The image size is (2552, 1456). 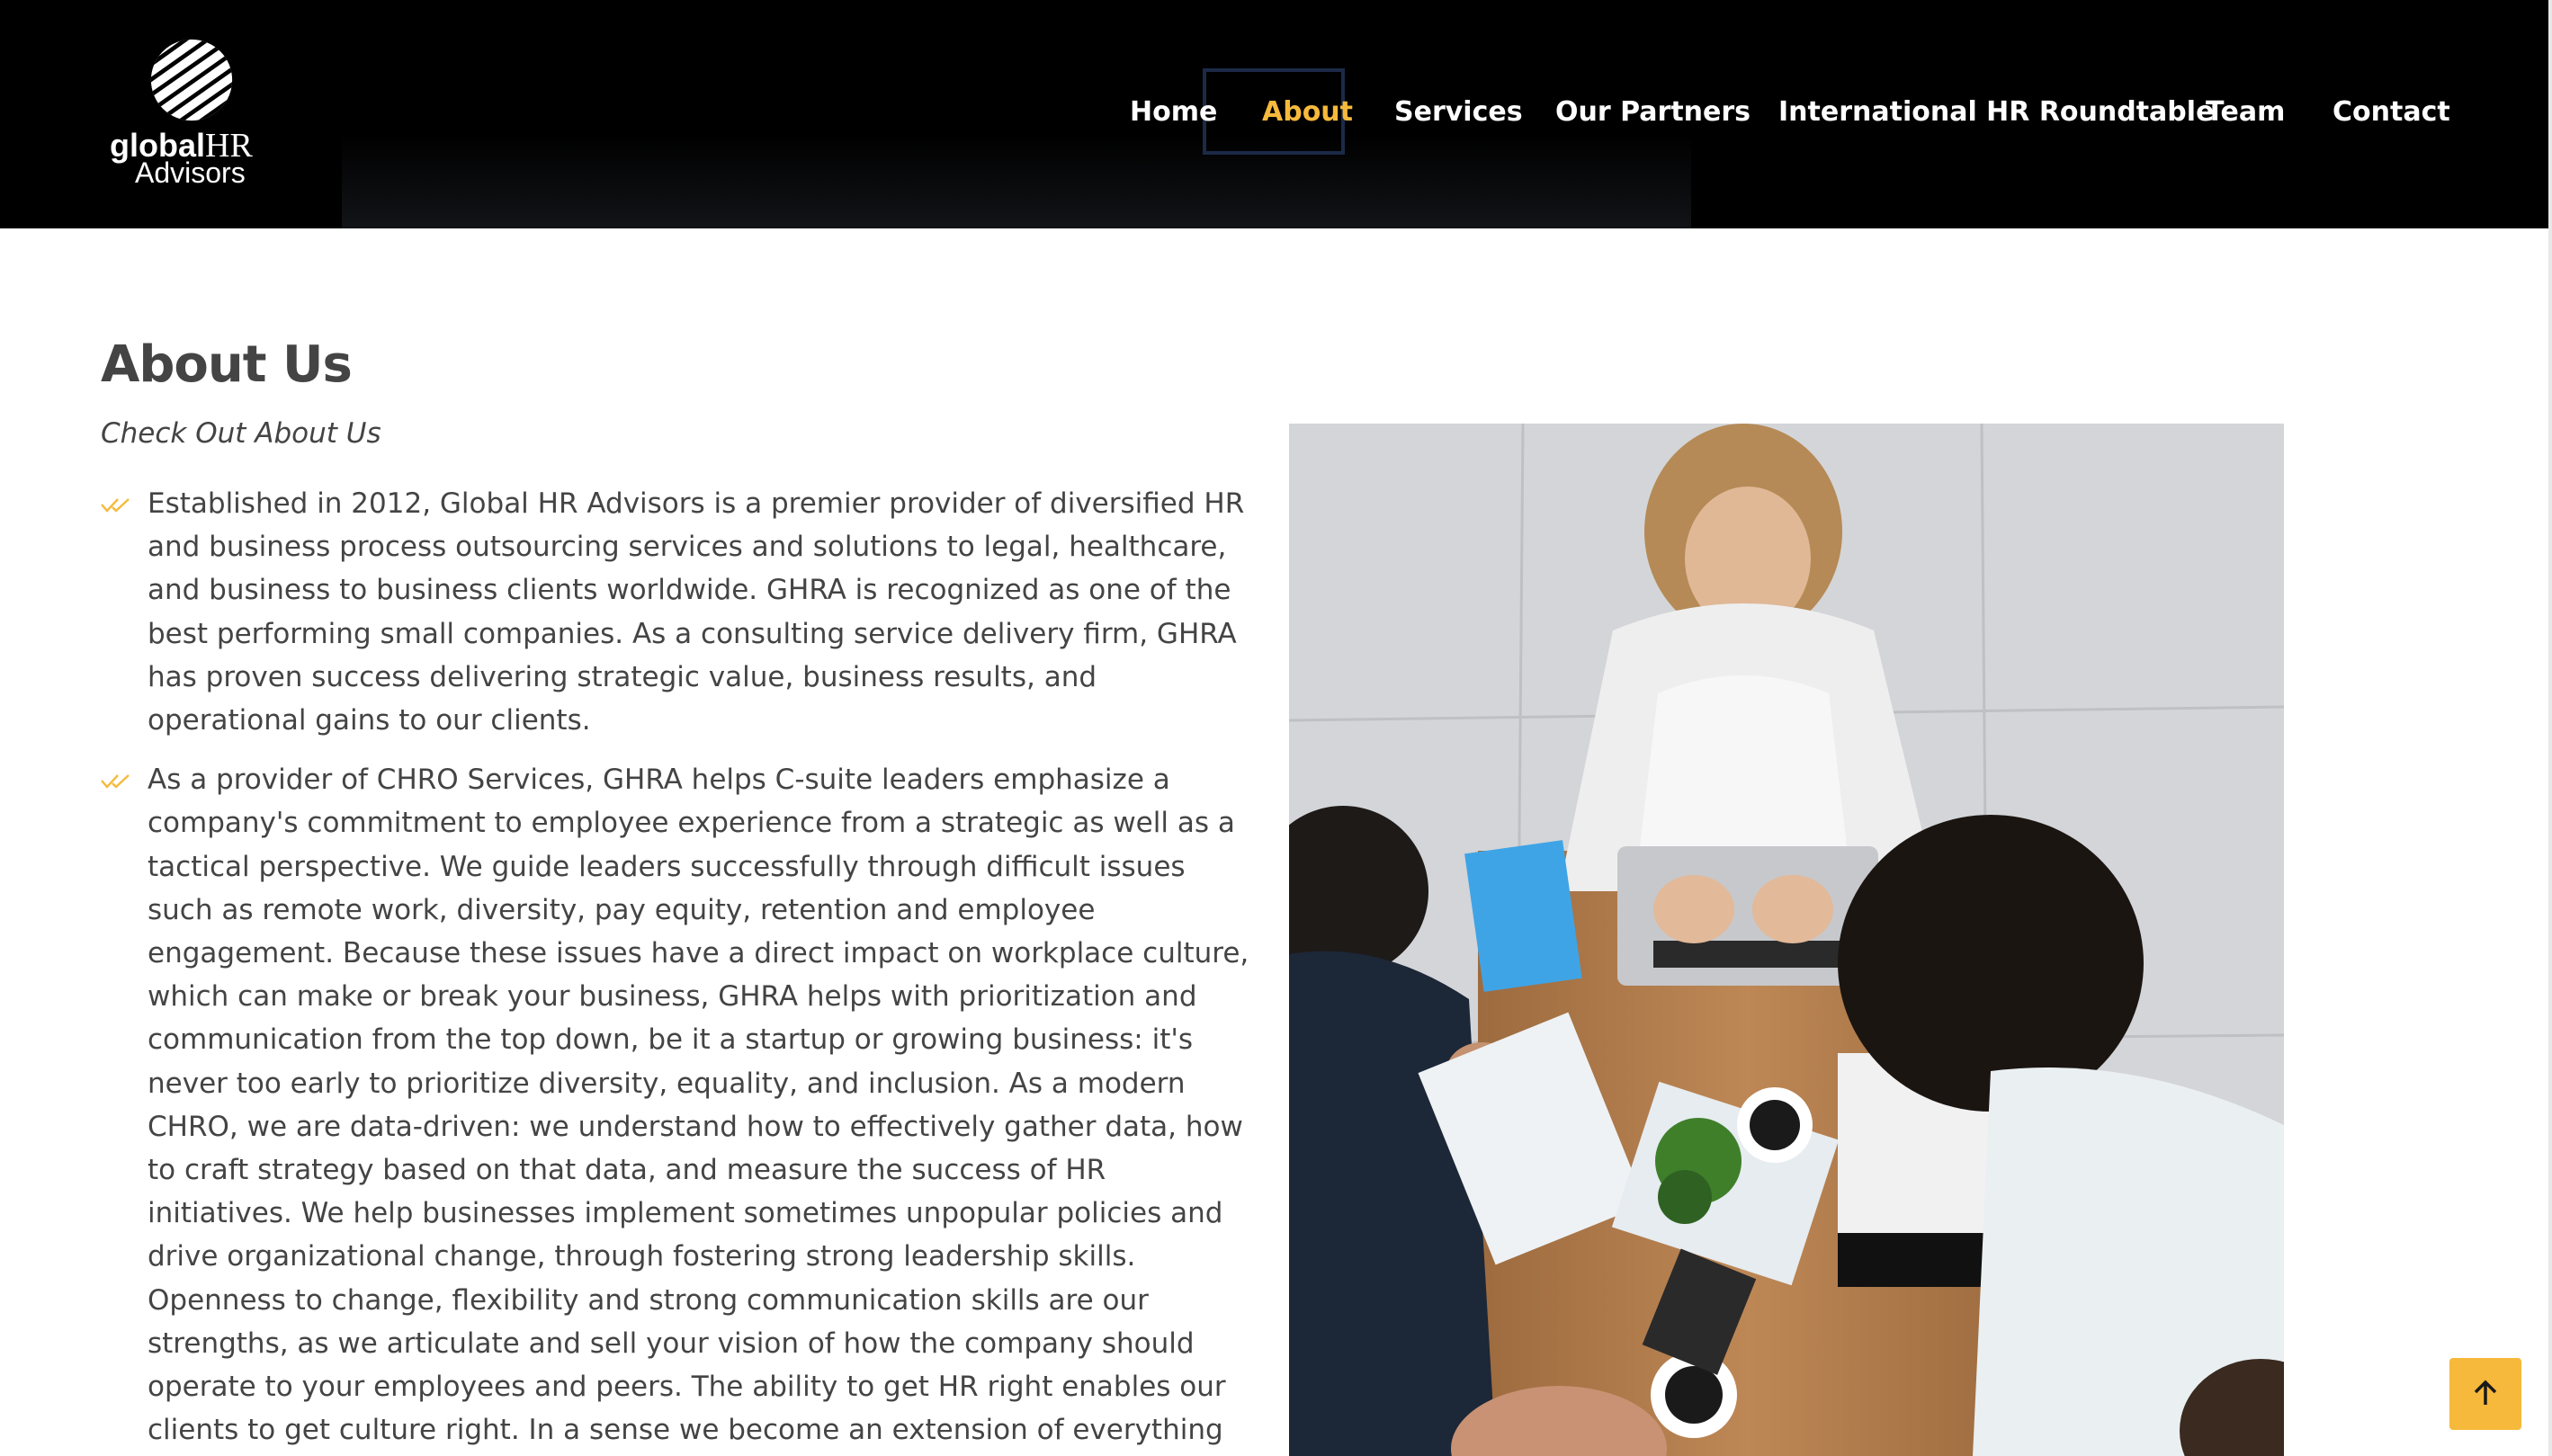 I want to click on back-to-top-button, so click(x=2485, y=1394).